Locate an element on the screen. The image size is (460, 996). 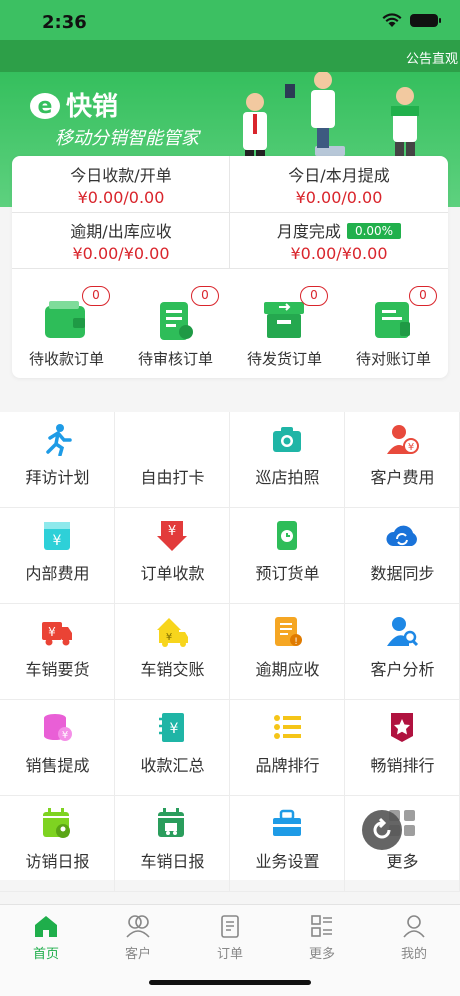
grid-item-cloud-sync: 数据同步 is located at coordinates (402, 556).